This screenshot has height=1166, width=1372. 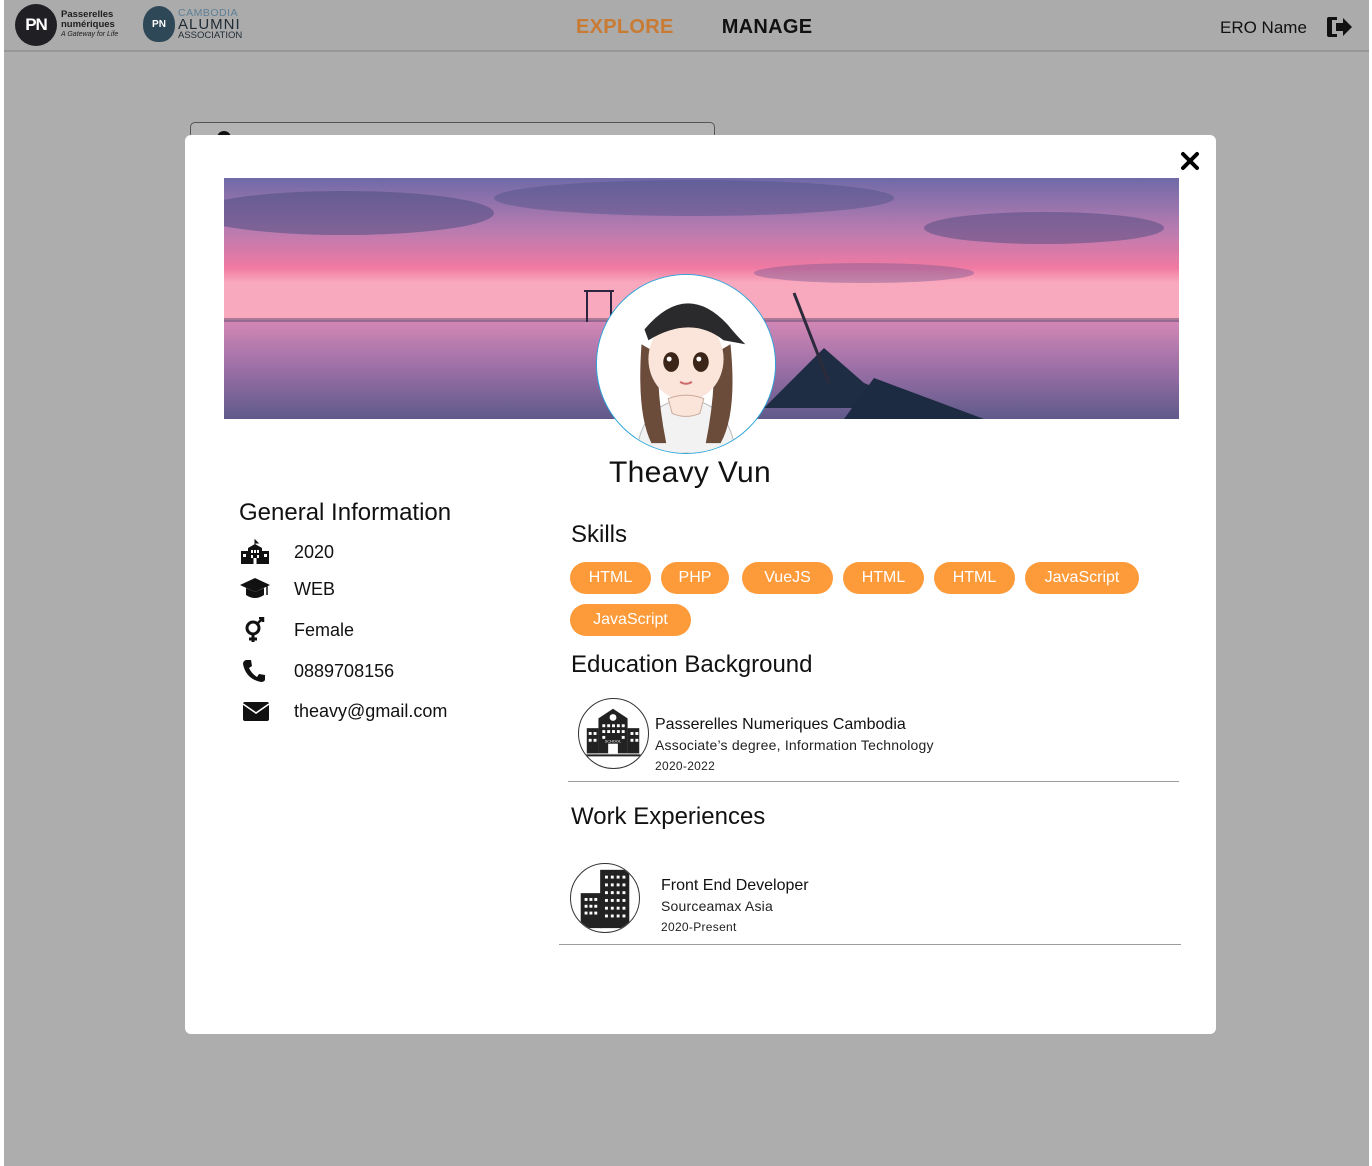 I want to click on user-name: ERO Name, so click(x=1263, y=28).